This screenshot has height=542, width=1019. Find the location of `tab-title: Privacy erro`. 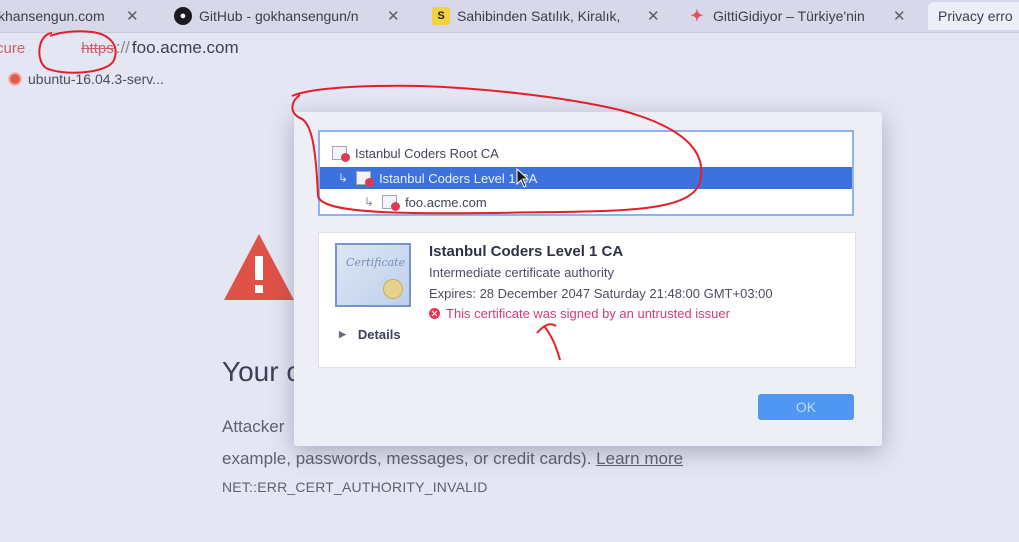

tab-title: Privacy erro is located at coordinates (975, 16).